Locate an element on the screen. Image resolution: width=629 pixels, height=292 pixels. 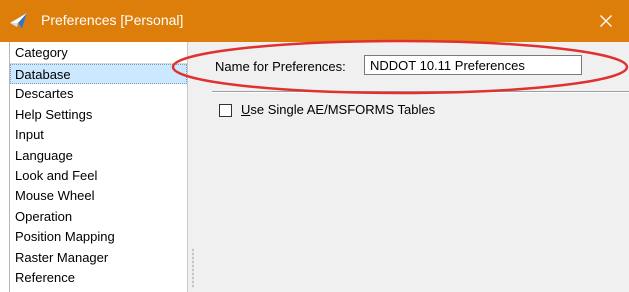
category-item-help-settings: Help Settings is located at coordinates (98, 115).